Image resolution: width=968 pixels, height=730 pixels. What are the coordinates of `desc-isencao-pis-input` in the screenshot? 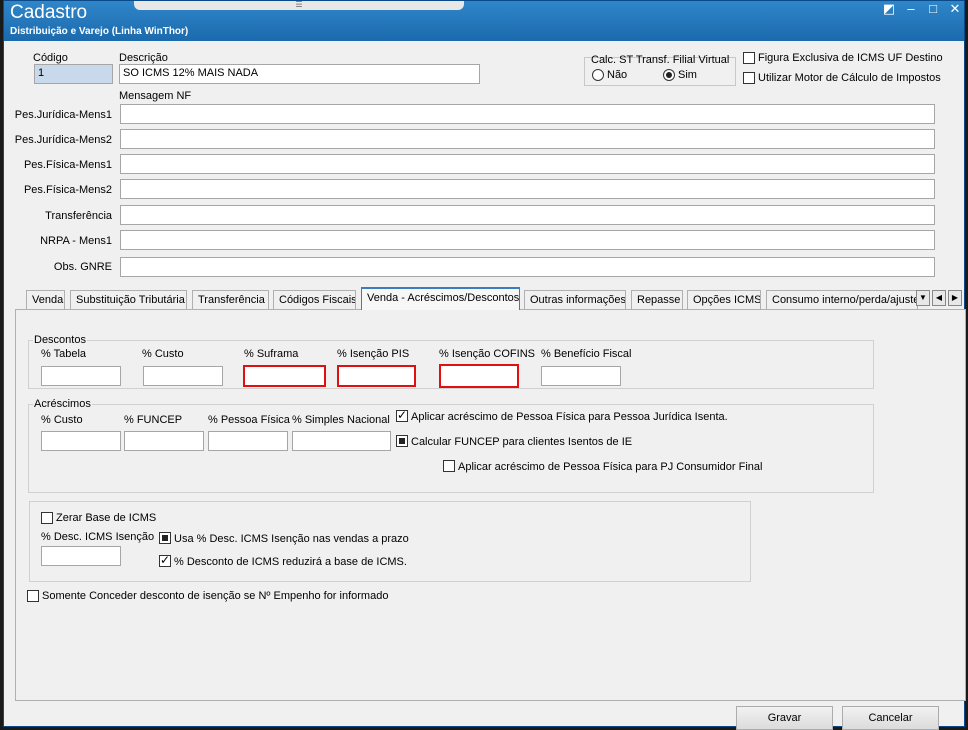 It's located at (376, 376).